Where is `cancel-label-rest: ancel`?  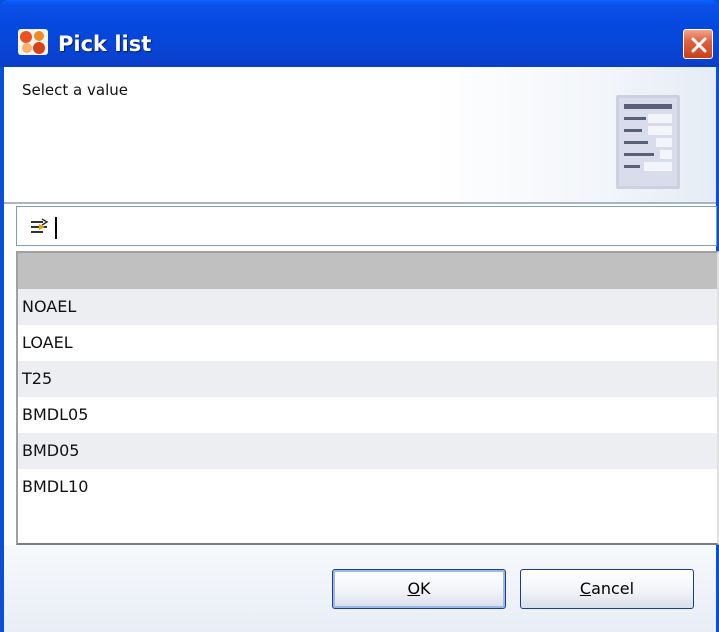 cancel-label-rest: ancel is located at coordinates (613, 588).